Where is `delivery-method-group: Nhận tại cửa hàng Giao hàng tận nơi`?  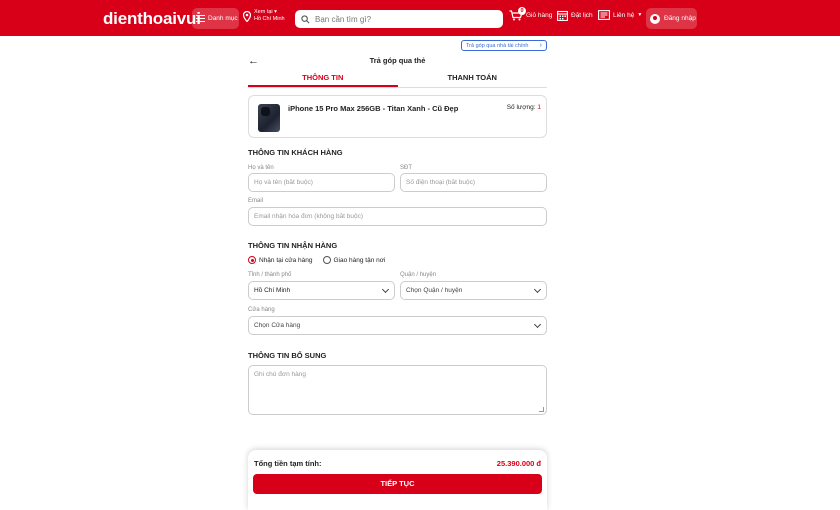
delivery-method-group: Nhận tại cửa hàng Giao hàng tận nơi is located at coordinates (316, 260).